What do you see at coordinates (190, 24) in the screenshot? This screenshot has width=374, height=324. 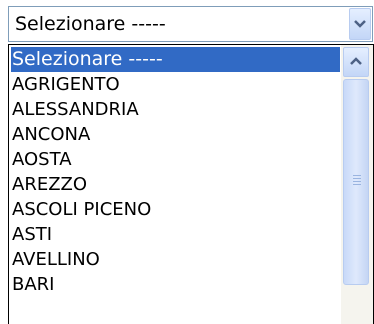 I see `province-select: Selezionare -----` at bounding box center [190, 24].